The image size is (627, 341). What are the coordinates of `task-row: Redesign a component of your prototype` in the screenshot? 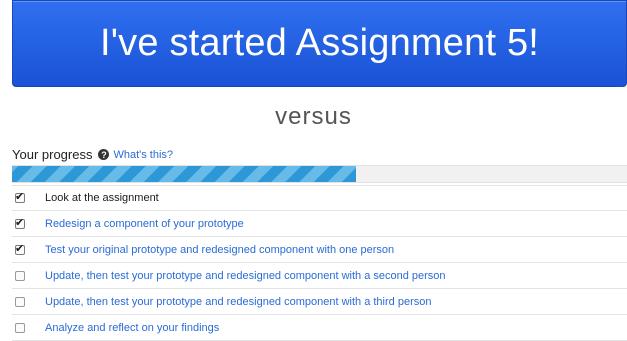 It's located at (319, 224).